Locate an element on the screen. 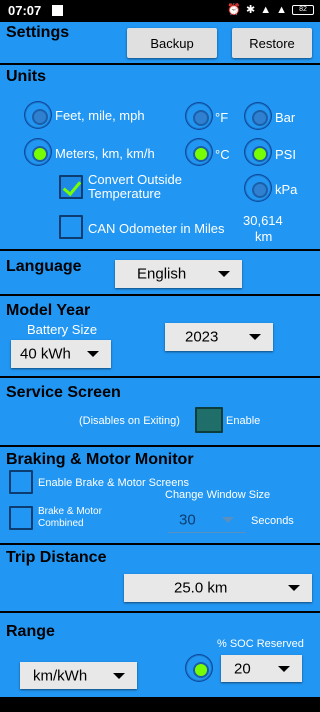 The image size is (320, 712). enable-brake-label: Enable Brake & Motor Screens is located at coordinates (114, 483).